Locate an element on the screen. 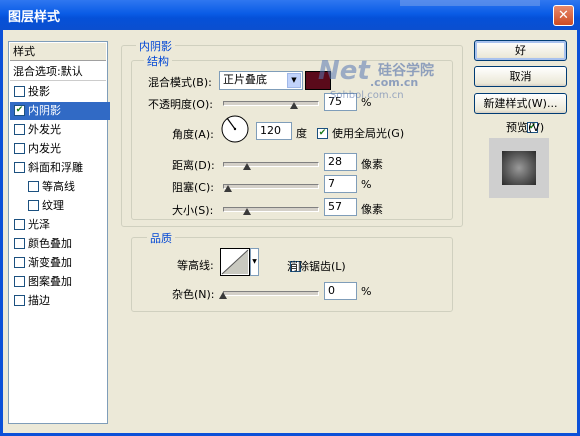  sidebar-item-inner-shadow: ✔ 内阴影 is located at coordinates (60, 111).